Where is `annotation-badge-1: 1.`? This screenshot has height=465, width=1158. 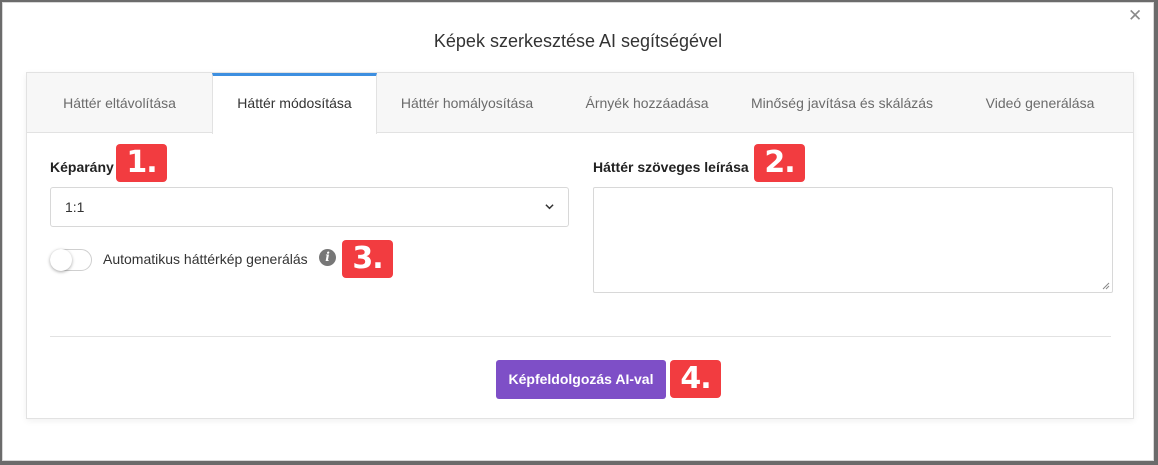 annotation-badge-1: 1. is located at coordinates (141, 163).